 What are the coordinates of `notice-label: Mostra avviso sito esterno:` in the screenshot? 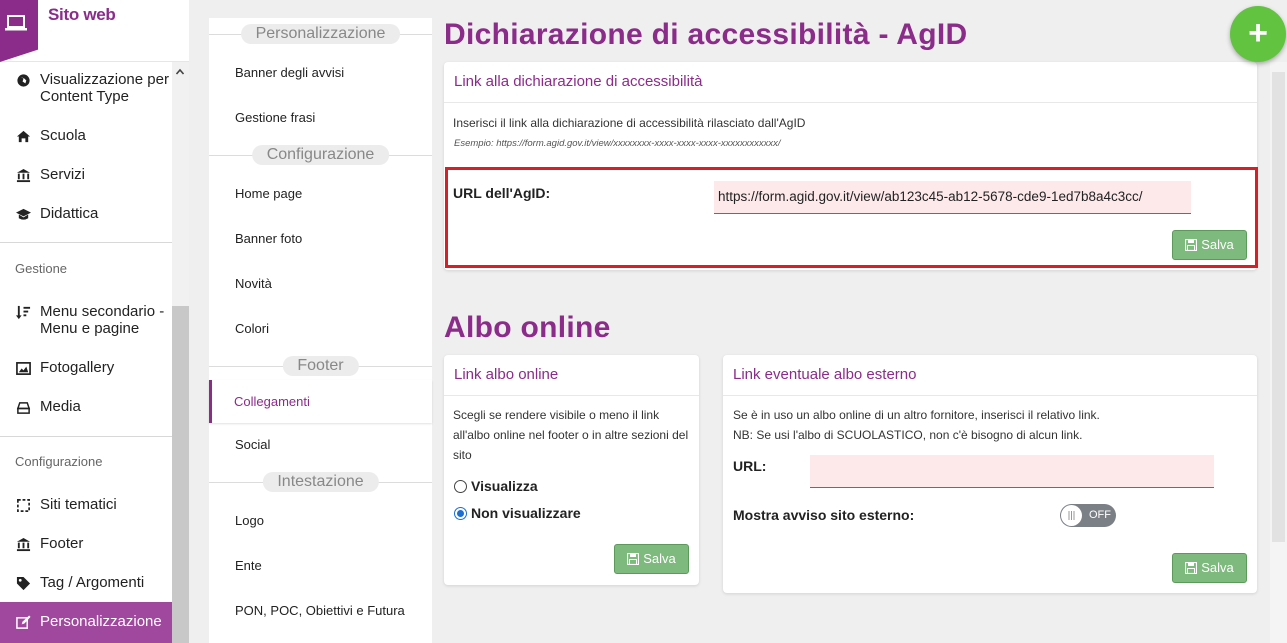 It's located at (824, 515).